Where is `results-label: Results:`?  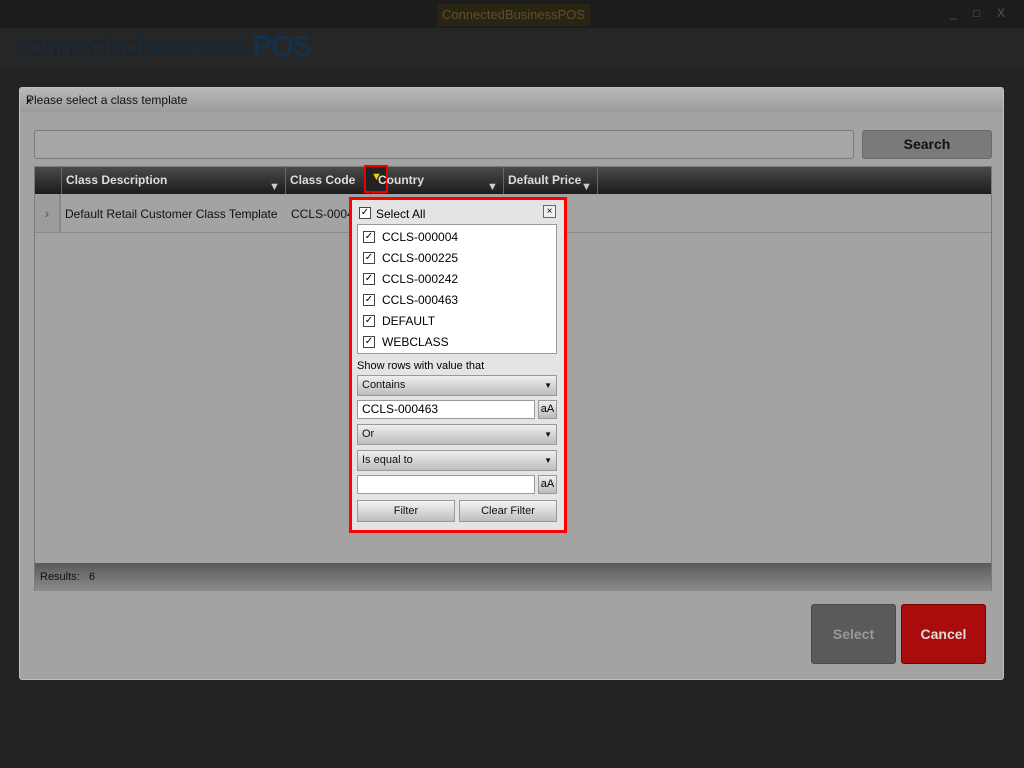
results-label: Results: is located at coordinates (60, 577).